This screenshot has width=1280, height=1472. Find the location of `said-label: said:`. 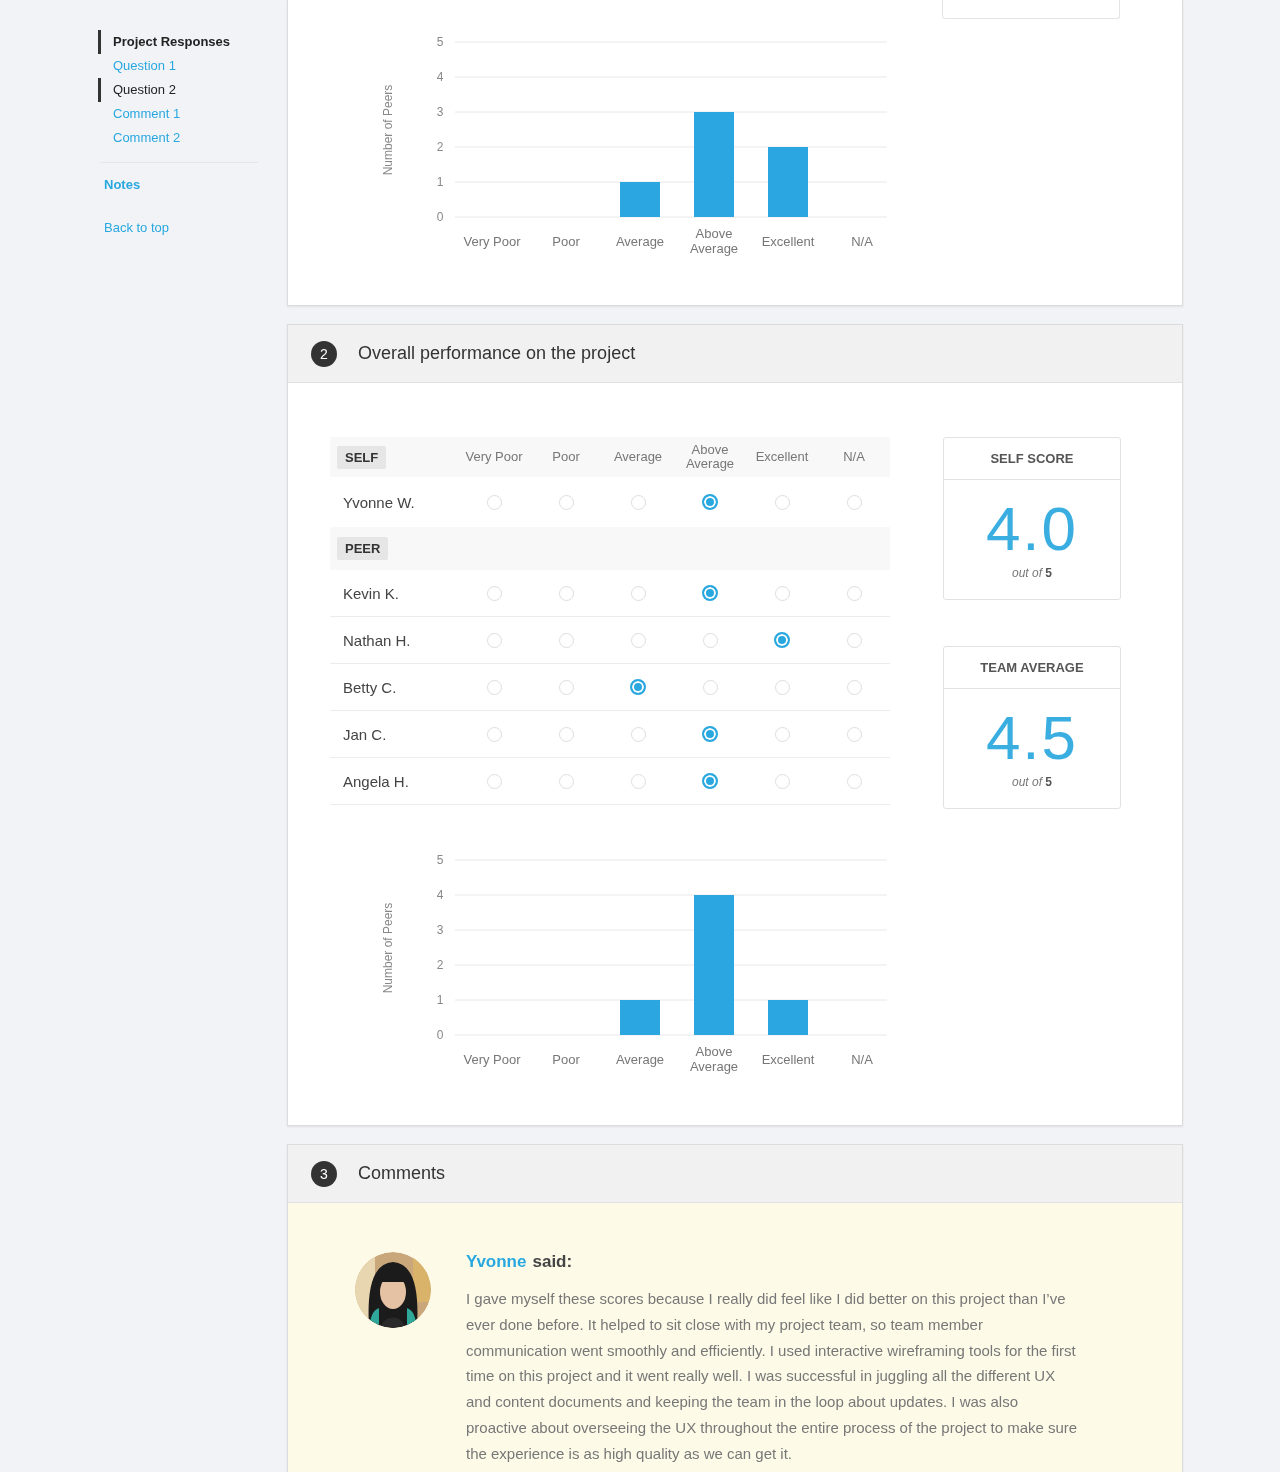

said-label: said: is located at coordinates (552, 1261).